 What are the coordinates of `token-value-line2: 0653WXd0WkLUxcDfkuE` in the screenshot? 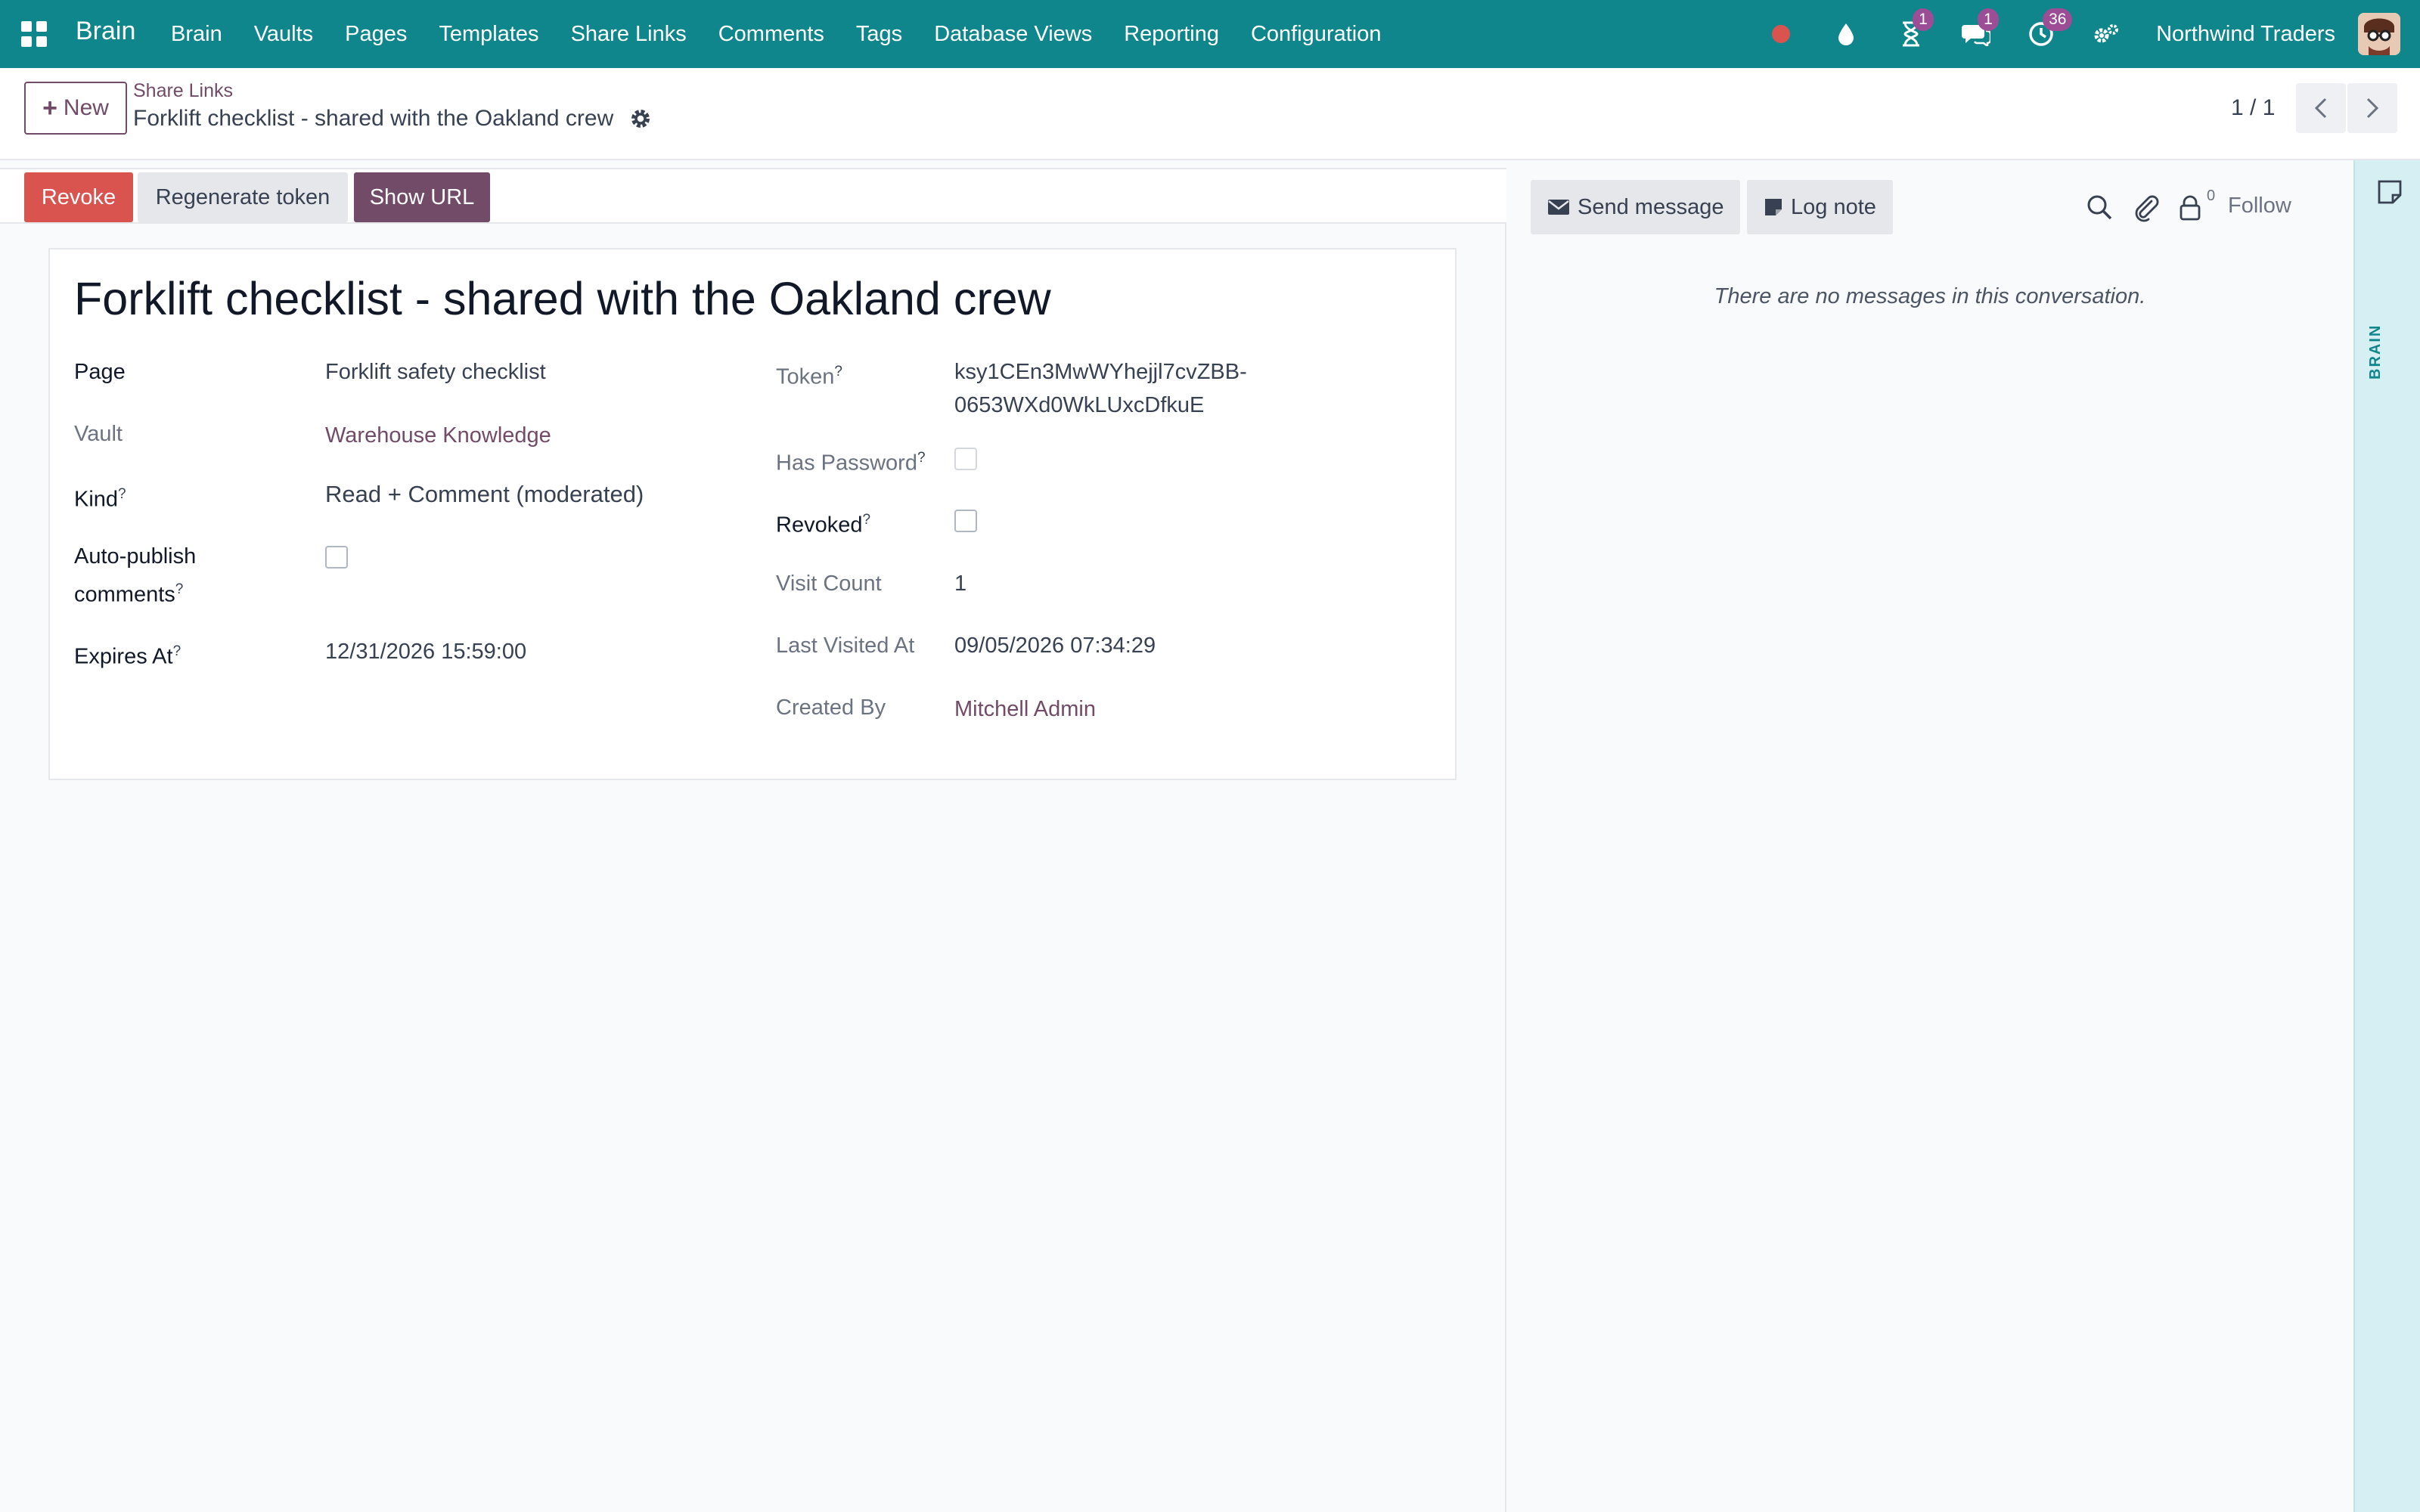 It's located at (1079, 405).